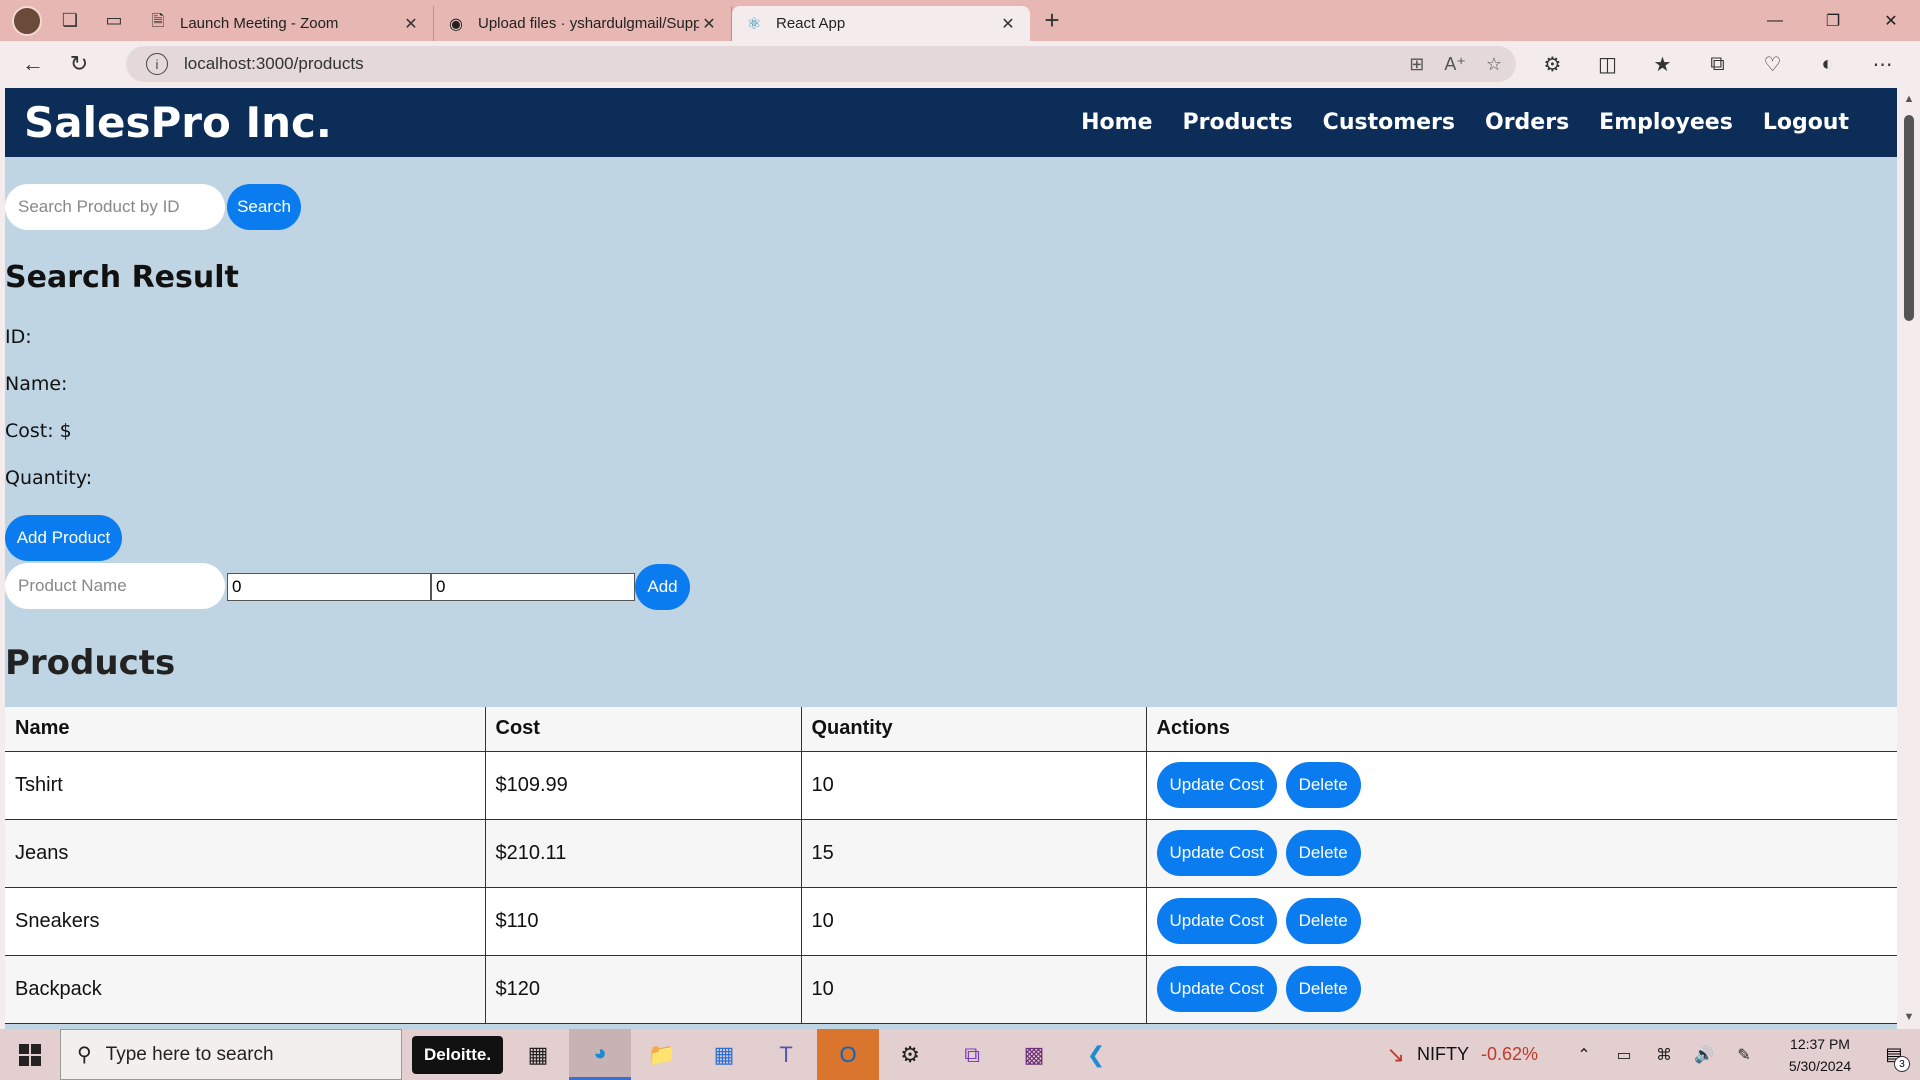 The height and width of the screenshot is (1080, 1920). What do you see at coordinates (881, 23) in the screenshot?
I see `tab-react-app: ⚛ React App ✕` at bounding box center [881, 23].